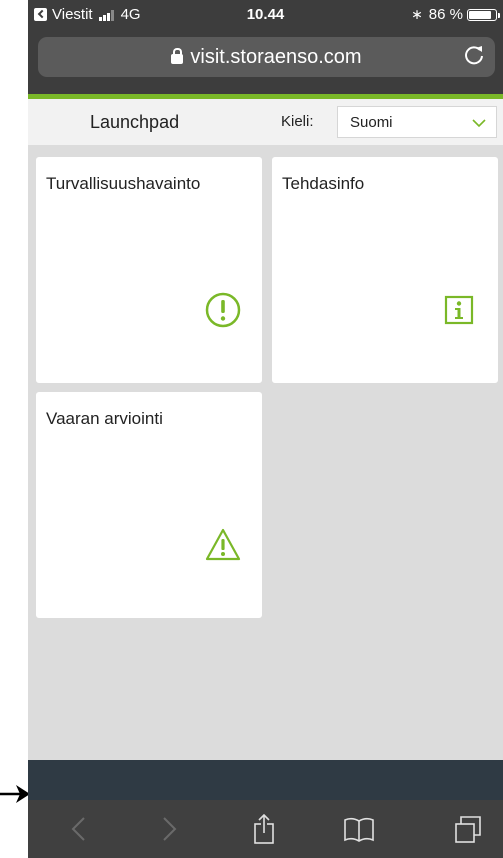 The image size is (503, 858). I want to click on footer-bar, so click(265, 780).